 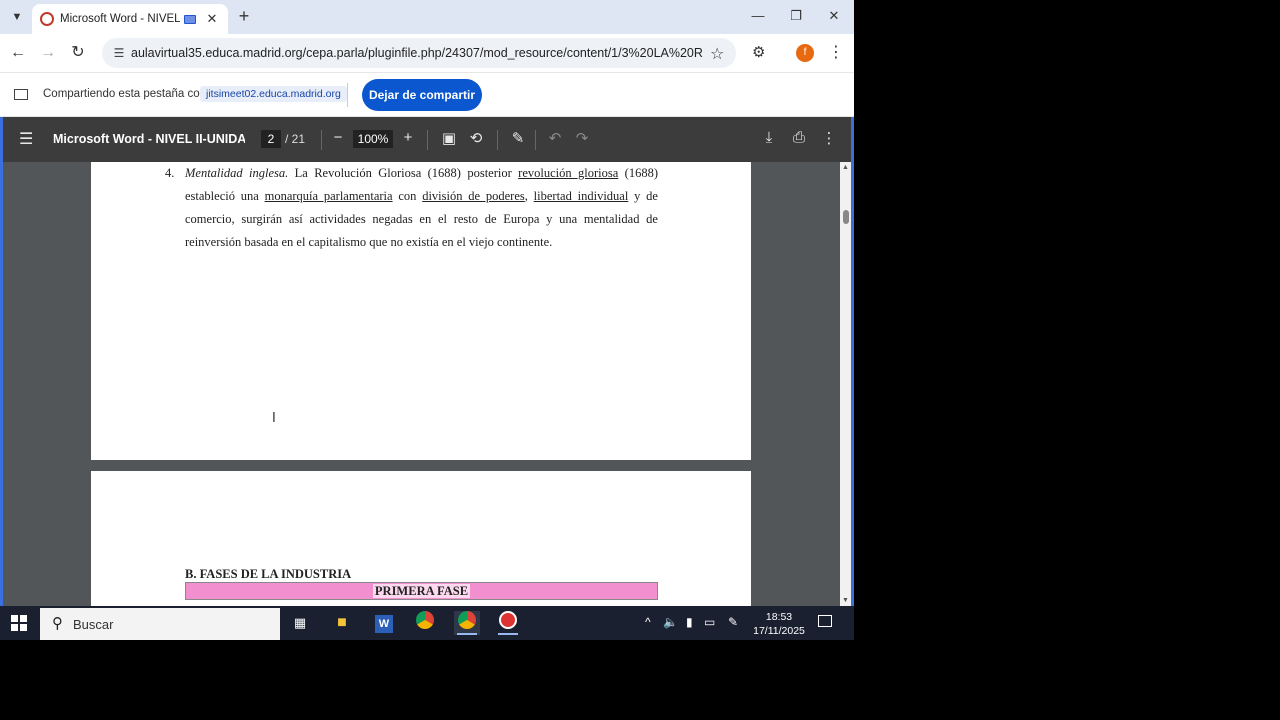 What do you see at coordinates (19, 623) in the screenshot?
I see `windows-start-icon` at bounding box center [19, 623].